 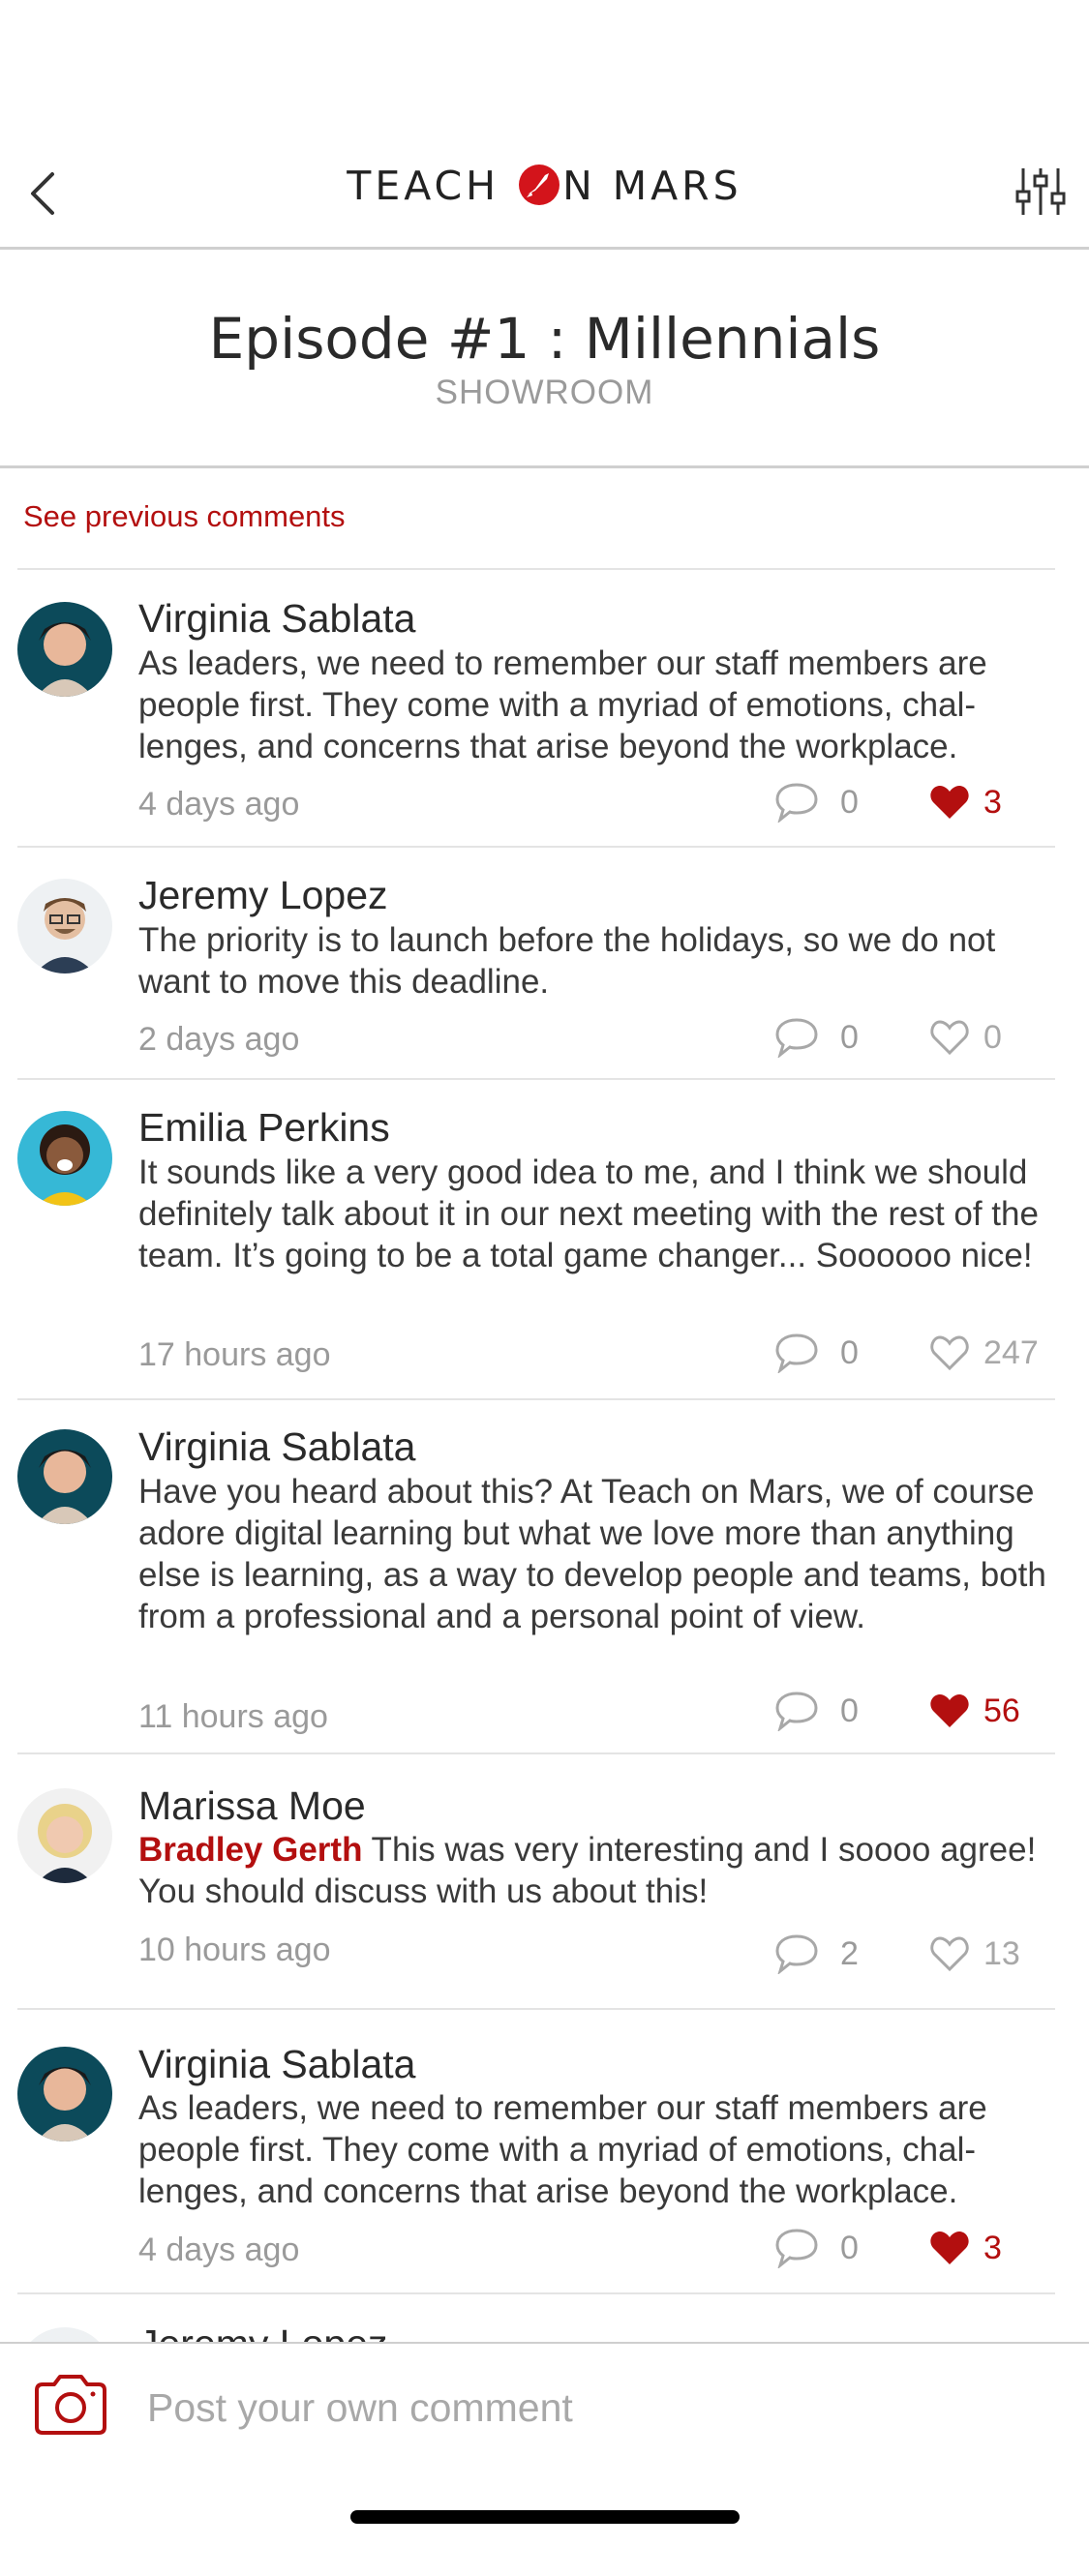 I want to click on comment-time: 11 hours ago, so click(x=233, y=1716).